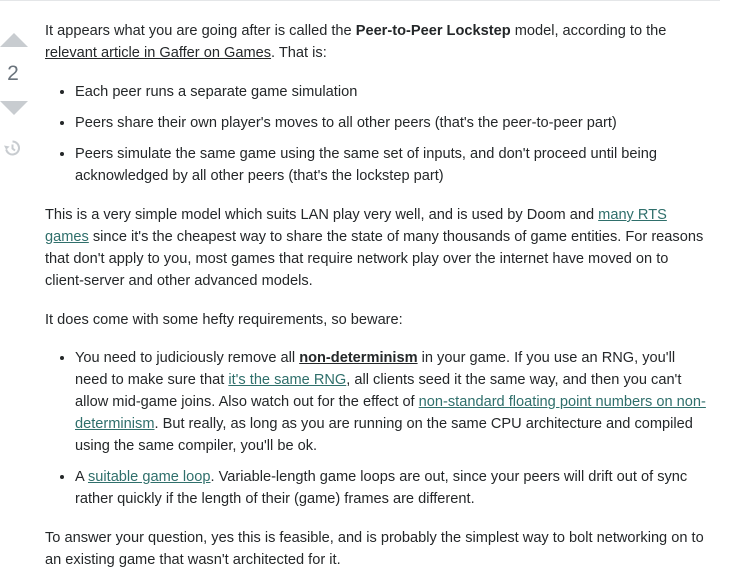 The image size is (743, 584). What do you see at coordinates (81, 477) in the screenshot?
I see `item-text: A` at bounding box center [81, 477].